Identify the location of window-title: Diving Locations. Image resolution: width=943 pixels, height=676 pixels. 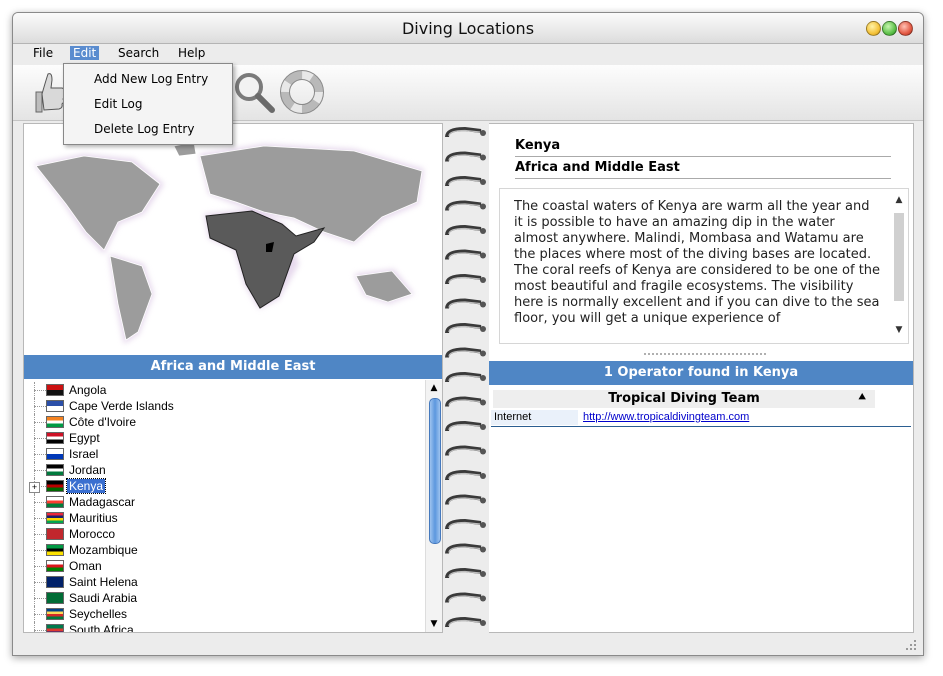
(468, 28).